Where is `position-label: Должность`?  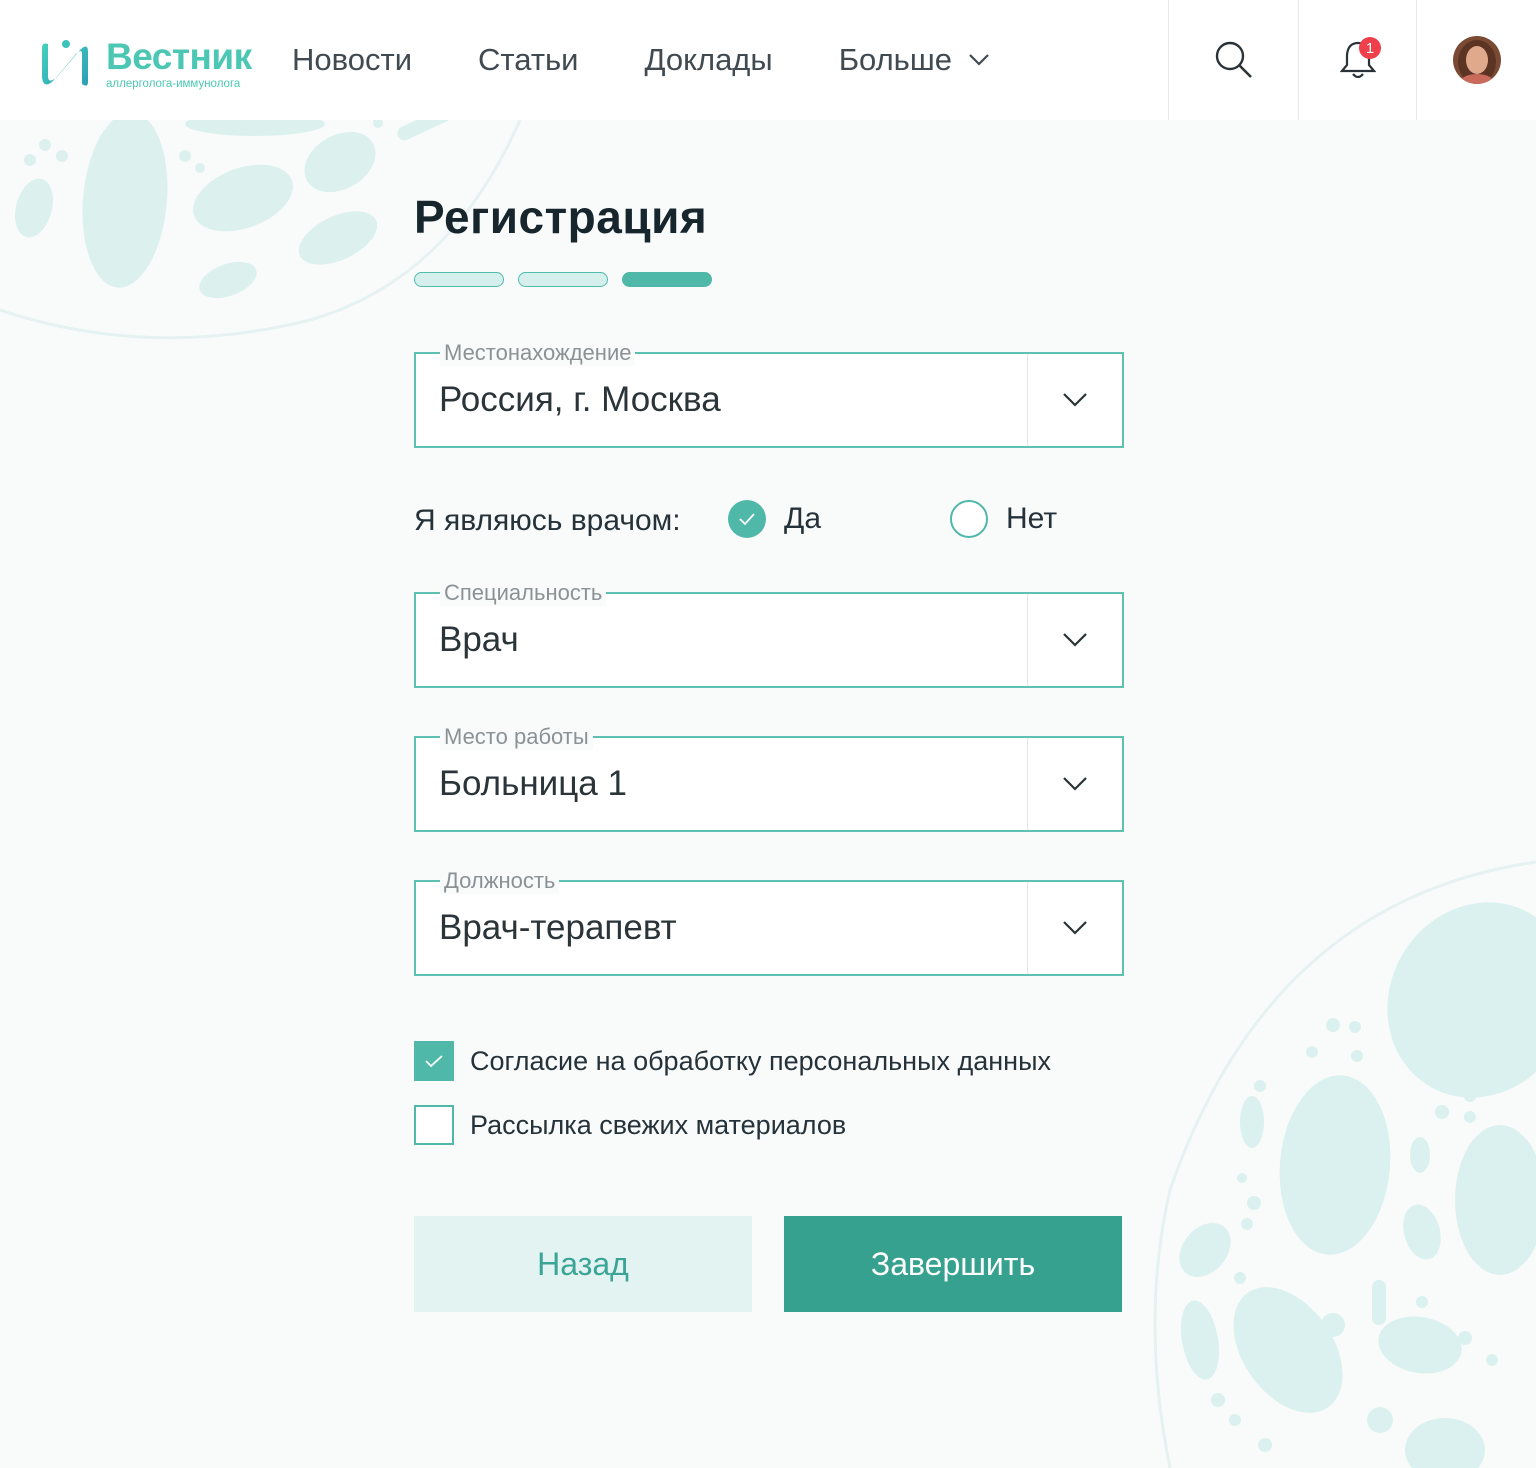
position-label: Должность is located at coordinates (500, 881).